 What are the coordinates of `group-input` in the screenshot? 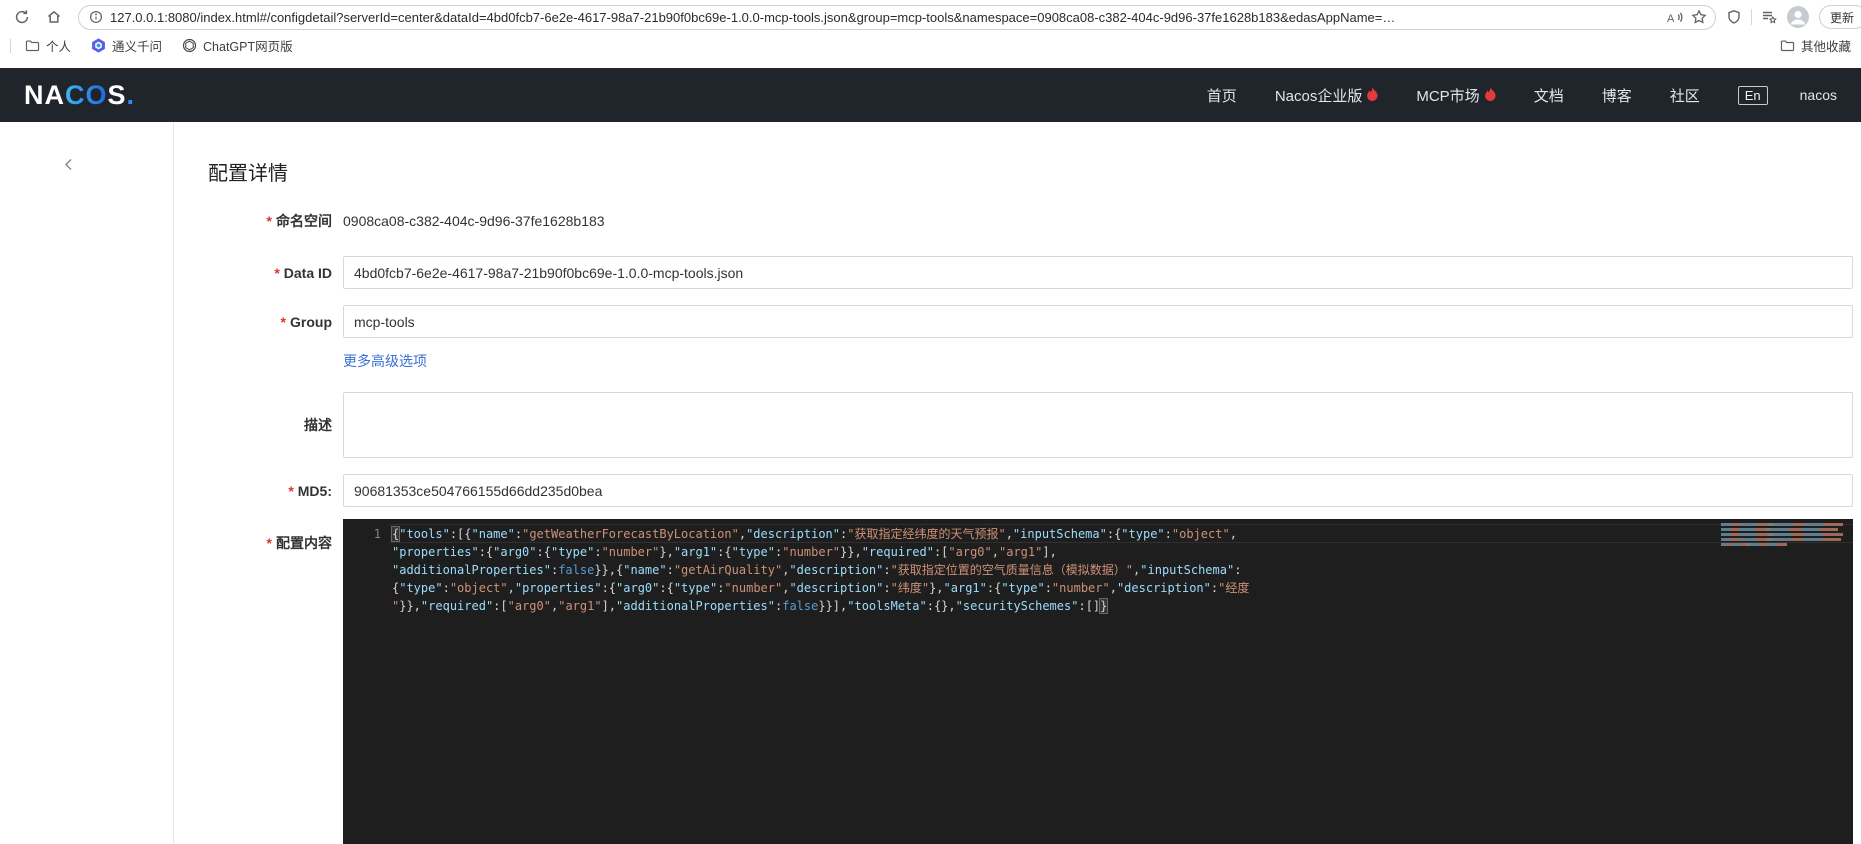 It's located at (1098, 321).